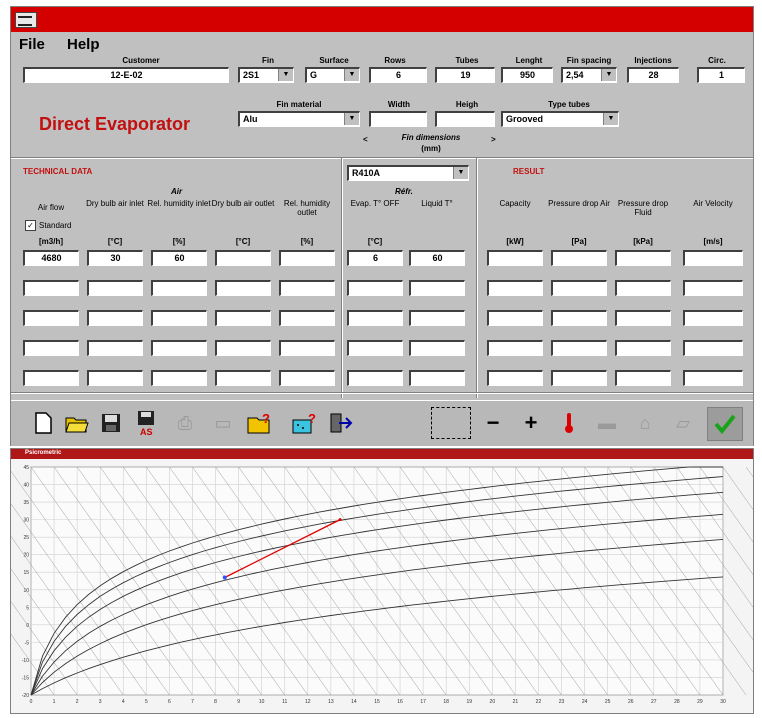 The width and height of the screenshot is (762, 718). I want to click on refrigerant-select: R410A ▼, so click(408, 173).